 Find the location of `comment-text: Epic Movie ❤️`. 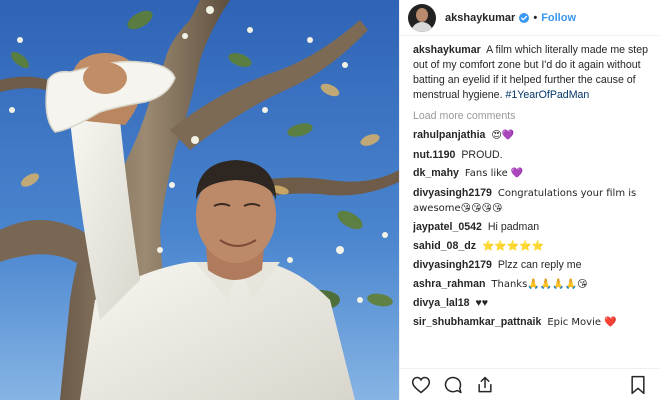

comment-text: Epic Movie ❤️ is located at coordinates (582, 322).